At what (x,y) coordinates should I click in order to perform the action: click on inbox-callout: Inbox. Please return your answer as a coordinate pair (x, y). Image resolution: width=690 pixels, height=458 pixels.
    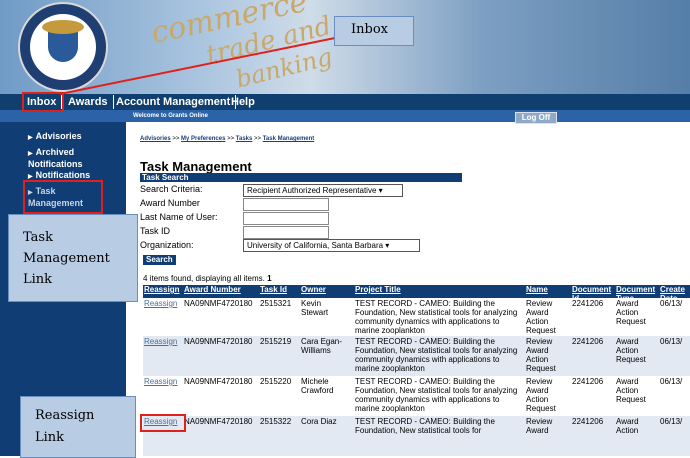
    Looking at the image, I should click on (374, 31).